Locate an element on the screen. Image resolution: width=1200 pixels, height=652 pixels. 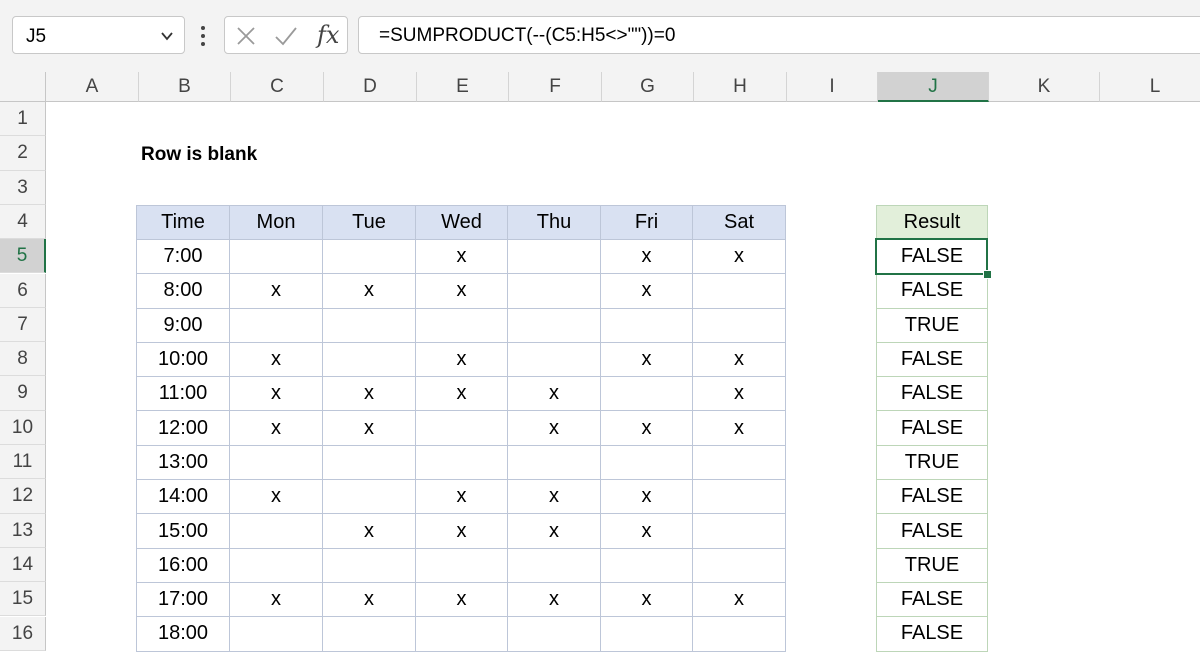
table-header-fri: Fri is located at coordinates (646, 222).